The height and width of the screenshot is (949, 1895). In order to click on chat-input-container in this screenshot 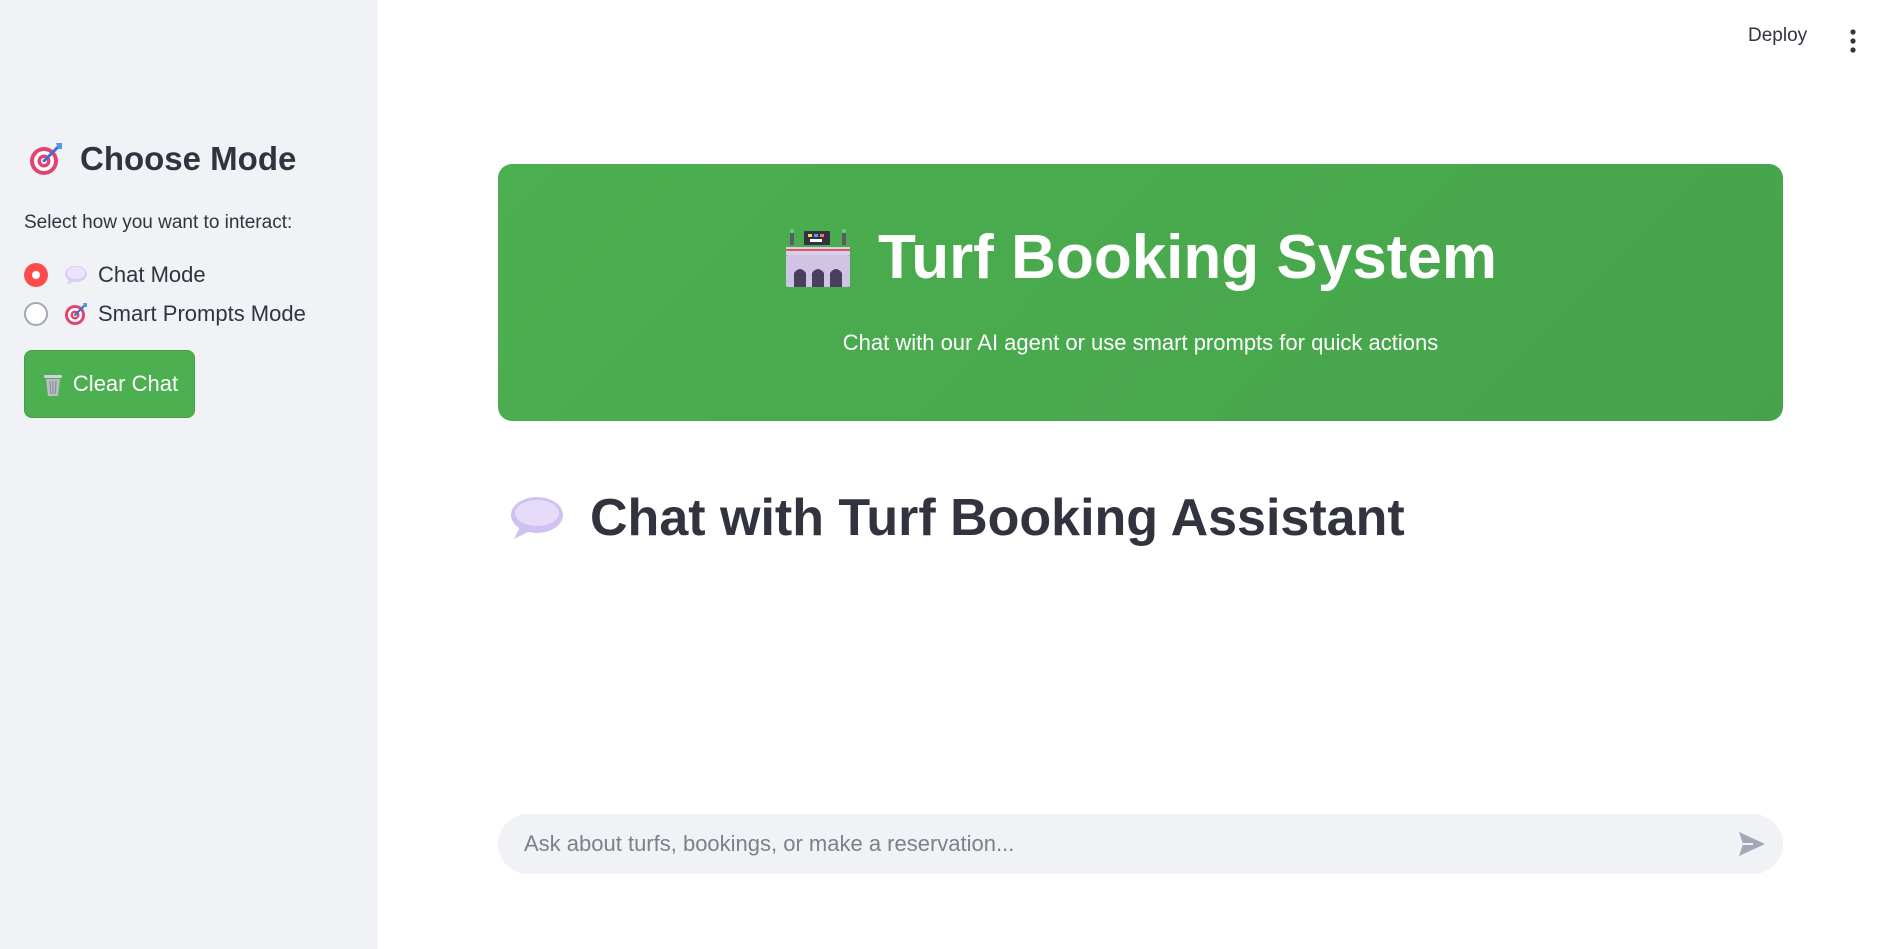, I will do `click(1140, 844)`.